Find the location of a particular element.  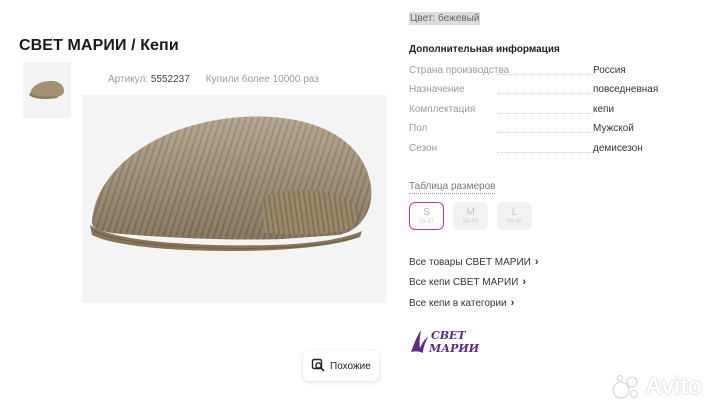

brand-logo-emblem is located at coordinates (419, 341).